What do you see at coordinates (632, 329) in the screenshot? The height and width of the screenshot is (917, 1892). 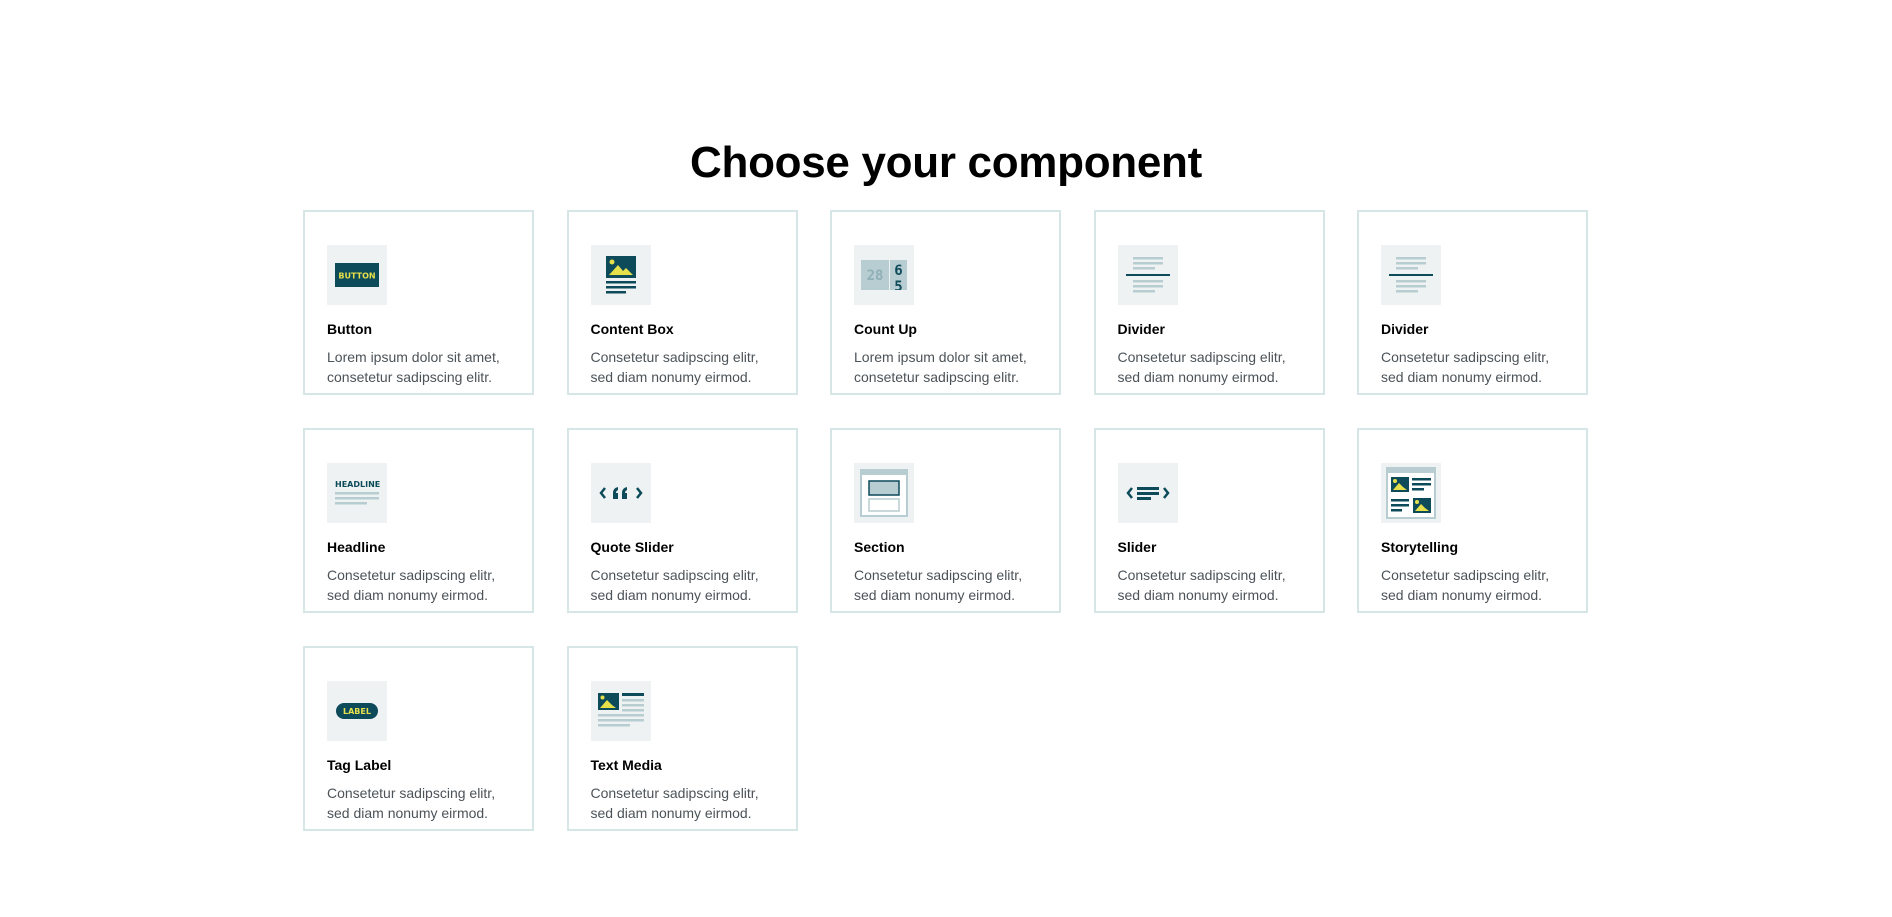 I see `card-title: Content Box` at bounding box center [632, 329].